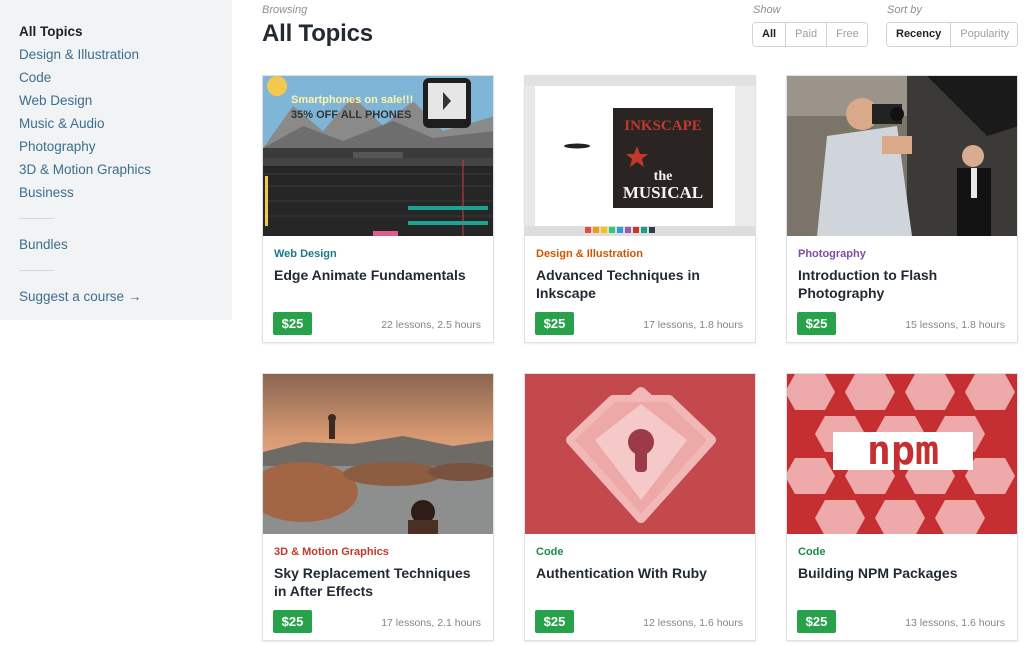 The width and height of the screenshot is (1032, 645). I want to click on show-paid-button: Paid, so click(805, 34).